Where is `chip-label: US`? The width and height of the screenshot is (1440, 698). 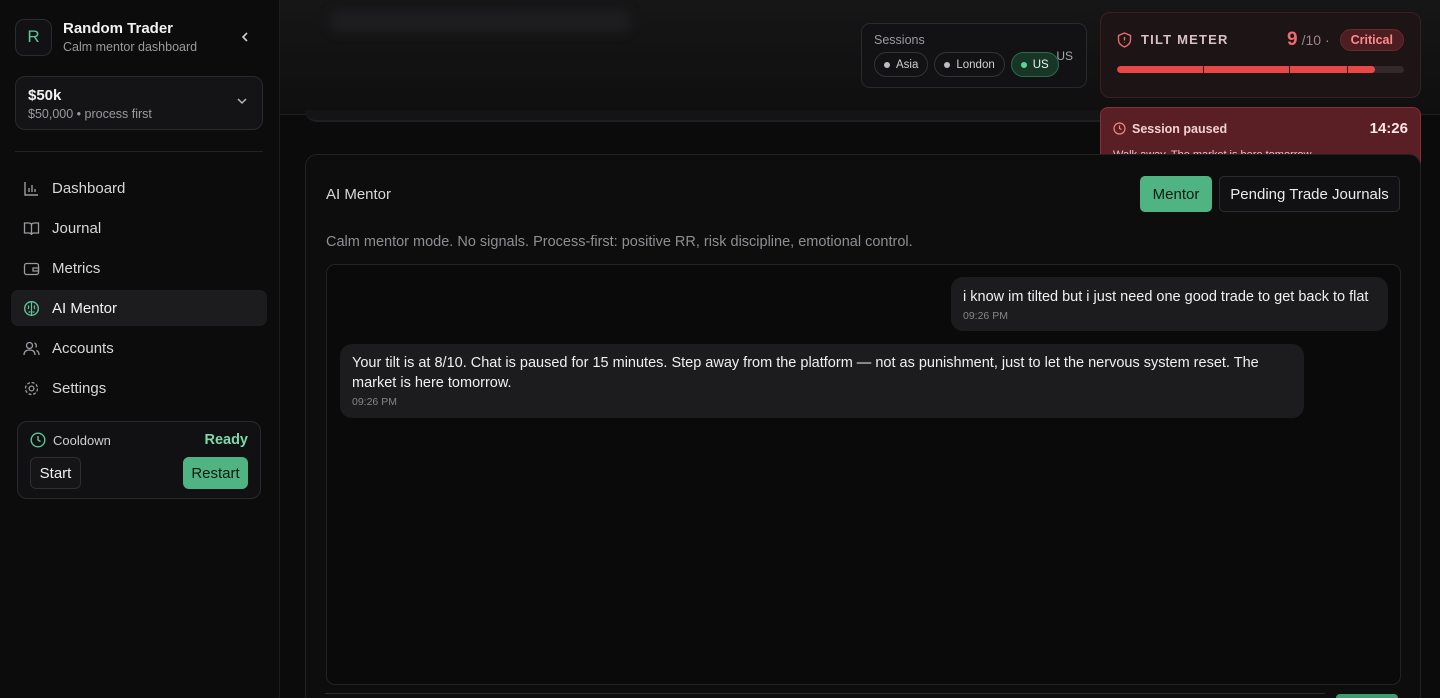
chip-label: US is located at coordinates (1040, 64).